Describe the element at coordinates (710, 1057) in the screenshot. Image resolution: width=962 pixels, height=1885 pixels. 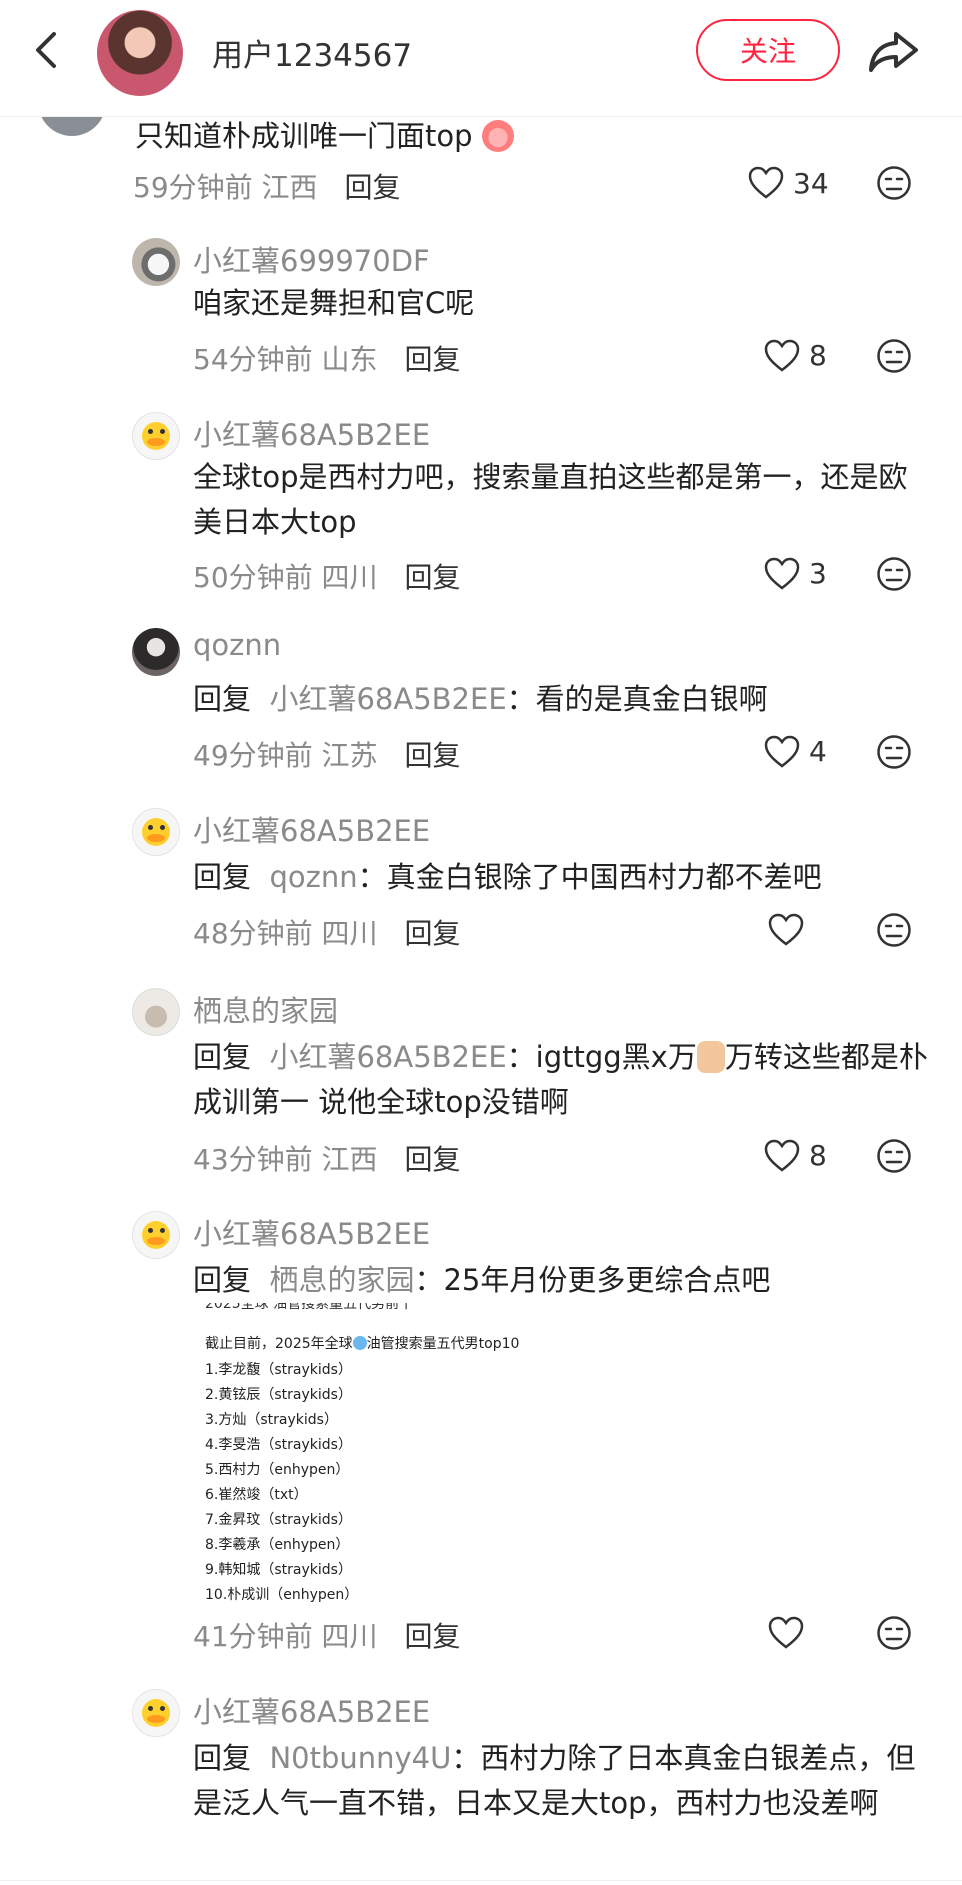
I see `thumbs-up-emoji-icon` at that location.